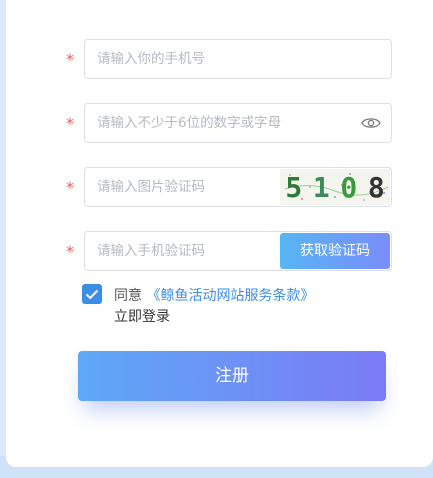  I want to click on password-placeholder: 请输入不少于6位的数字或字母, so click(189, 123).